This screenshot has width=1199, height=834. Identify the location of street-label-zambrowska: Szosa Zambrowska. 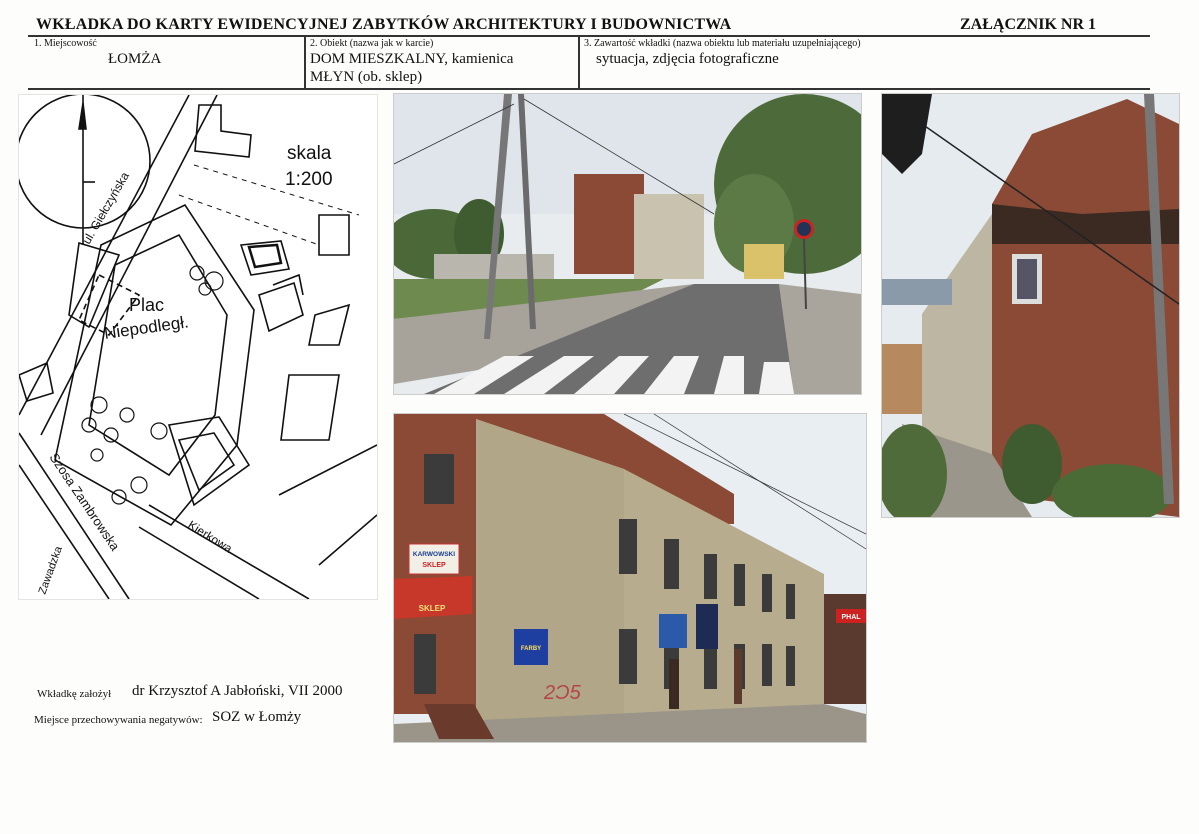
(85, 502).